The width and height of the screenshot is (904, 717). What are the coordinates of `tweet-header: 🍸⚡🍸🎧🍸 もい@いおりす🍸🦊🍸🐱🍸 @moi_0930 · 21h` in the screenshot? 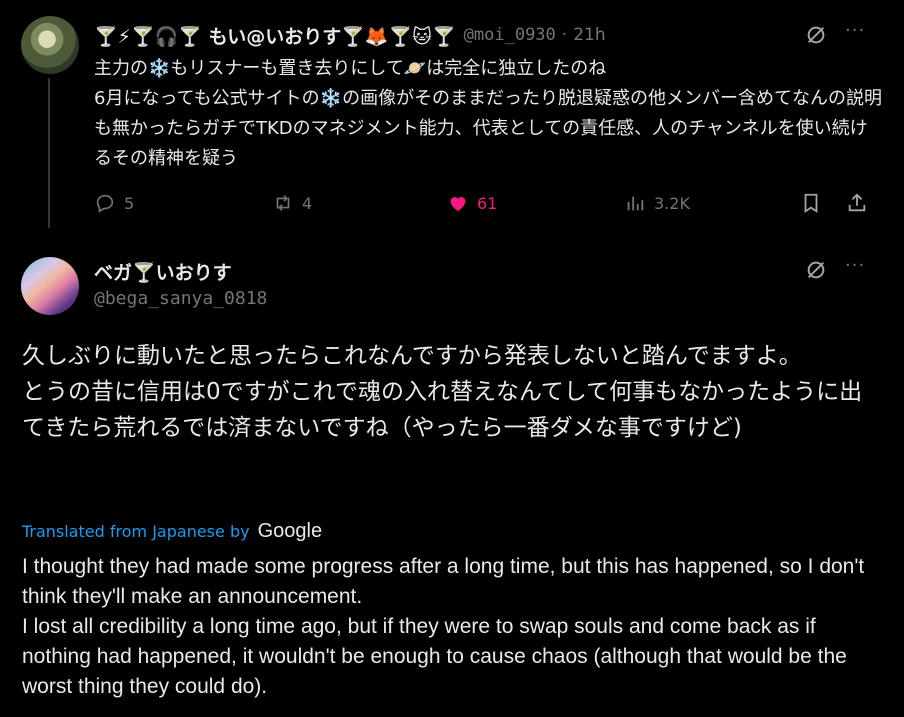 It's located at (350, 35).